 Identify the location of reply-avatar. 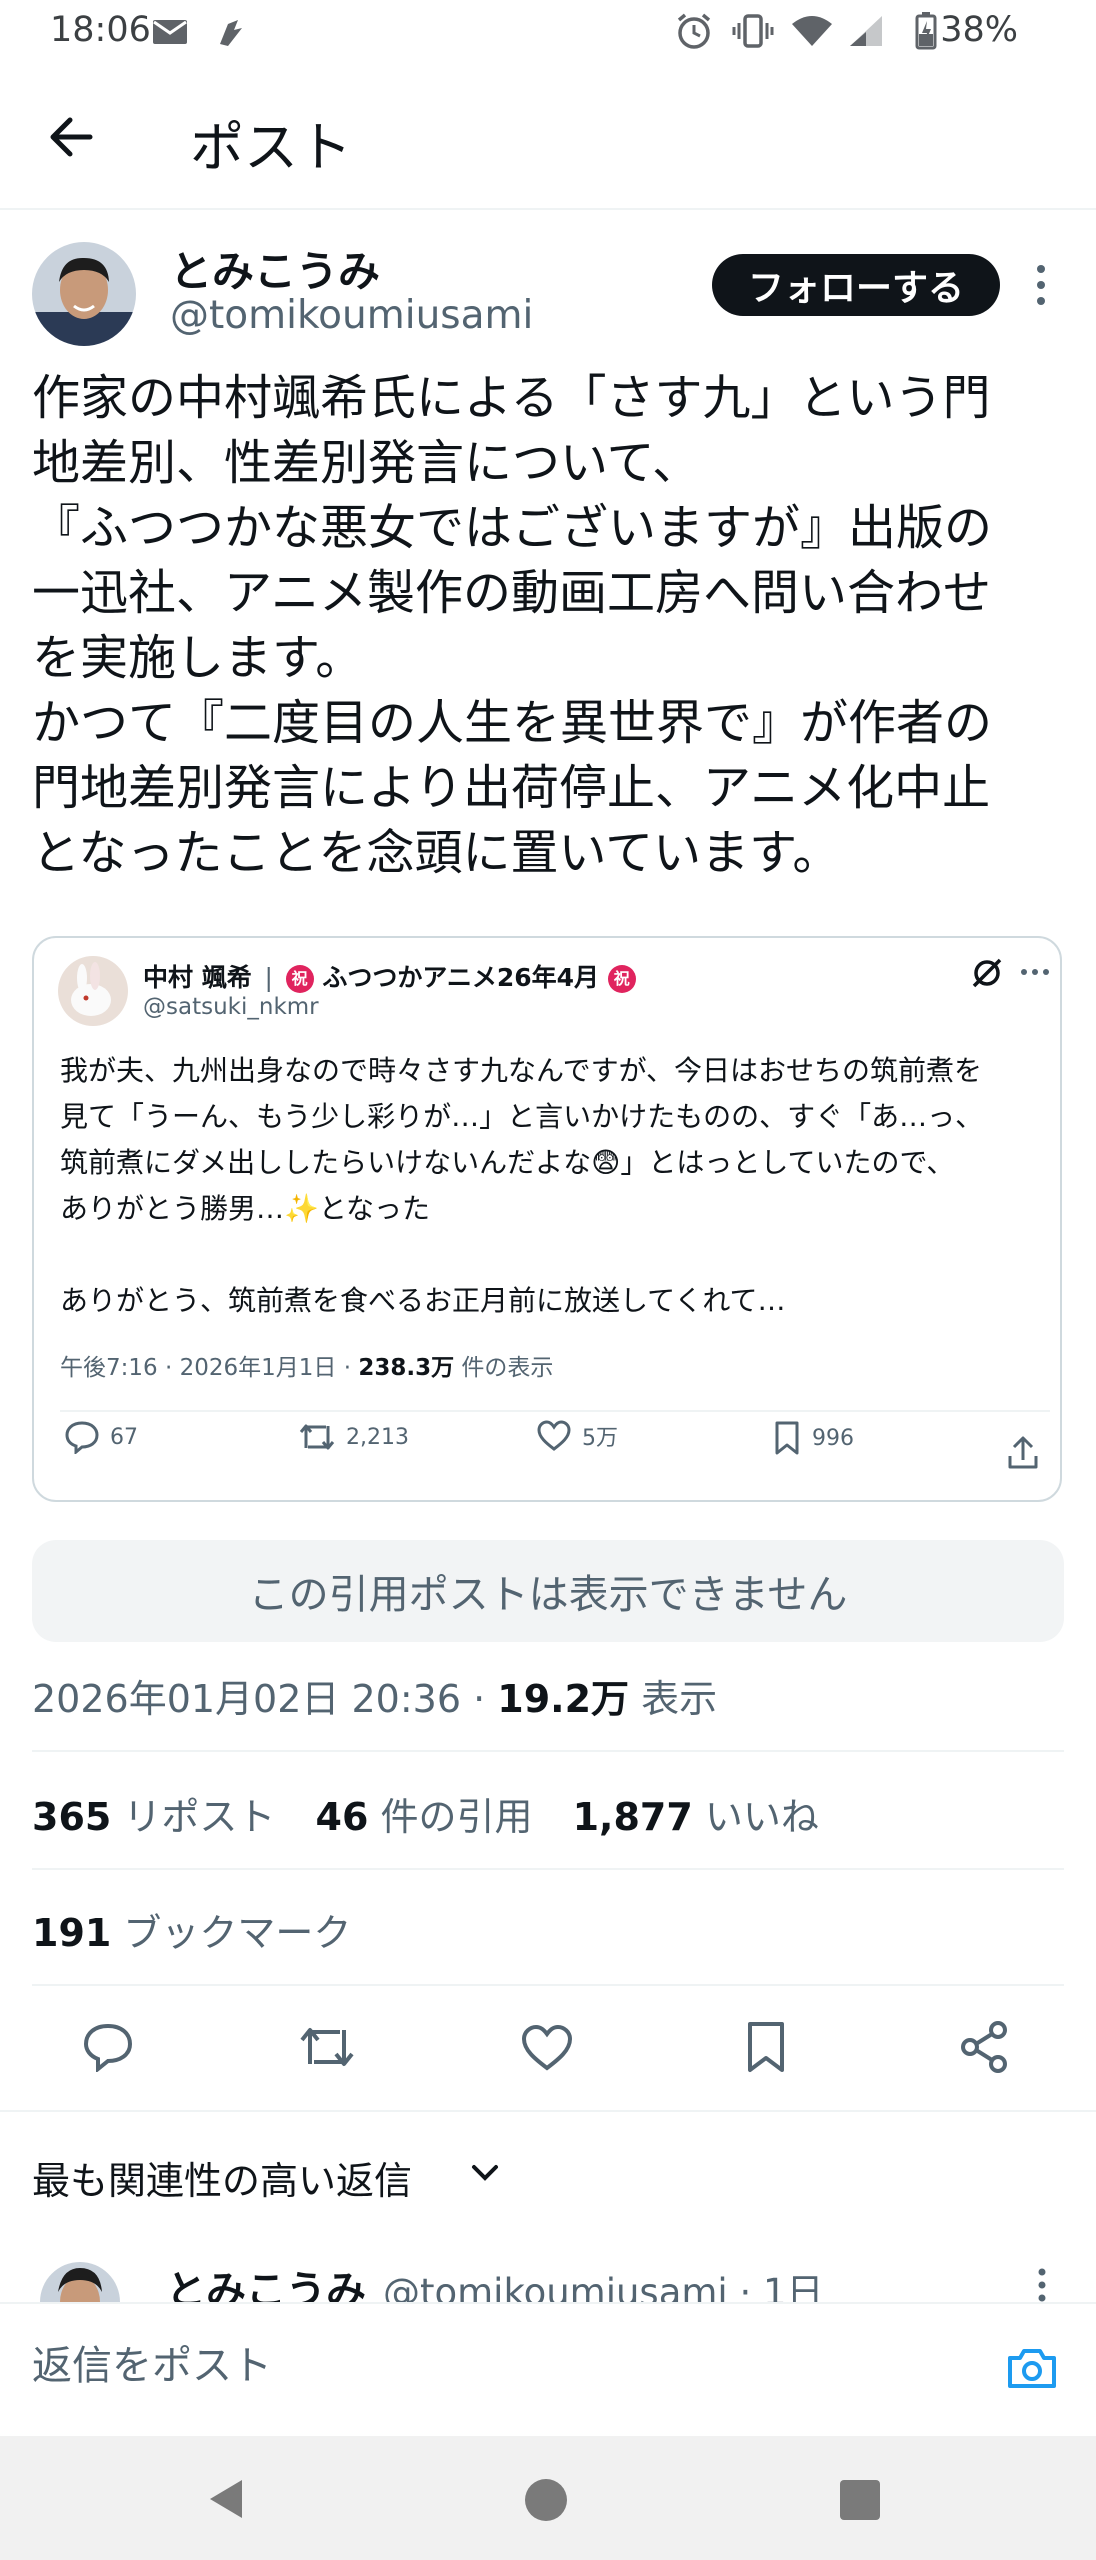
(80, 2282).